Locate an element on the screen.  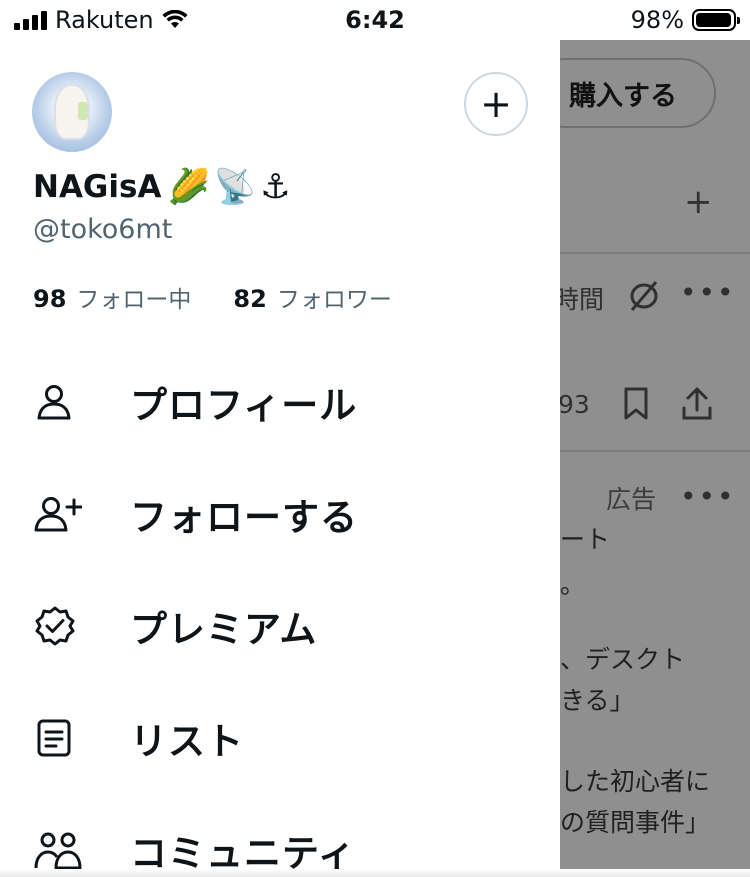
name-emojis: 🌽 📡 ⚓ is located at coordinates (228, 187).